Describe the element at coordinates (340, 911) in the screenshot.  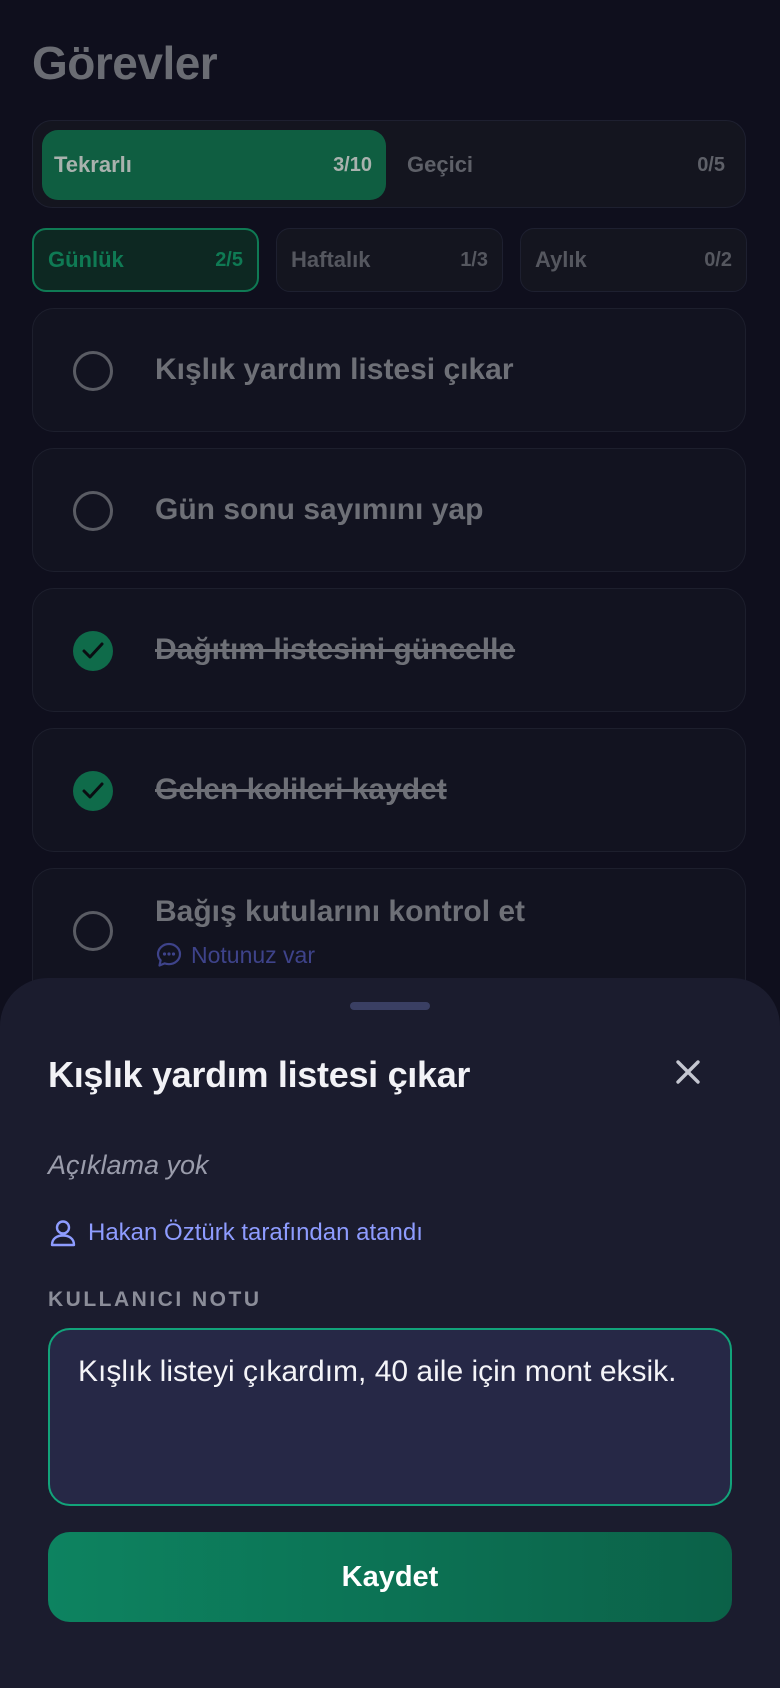
I see `task-label: Bağış kutularını kontrol et` at that location.